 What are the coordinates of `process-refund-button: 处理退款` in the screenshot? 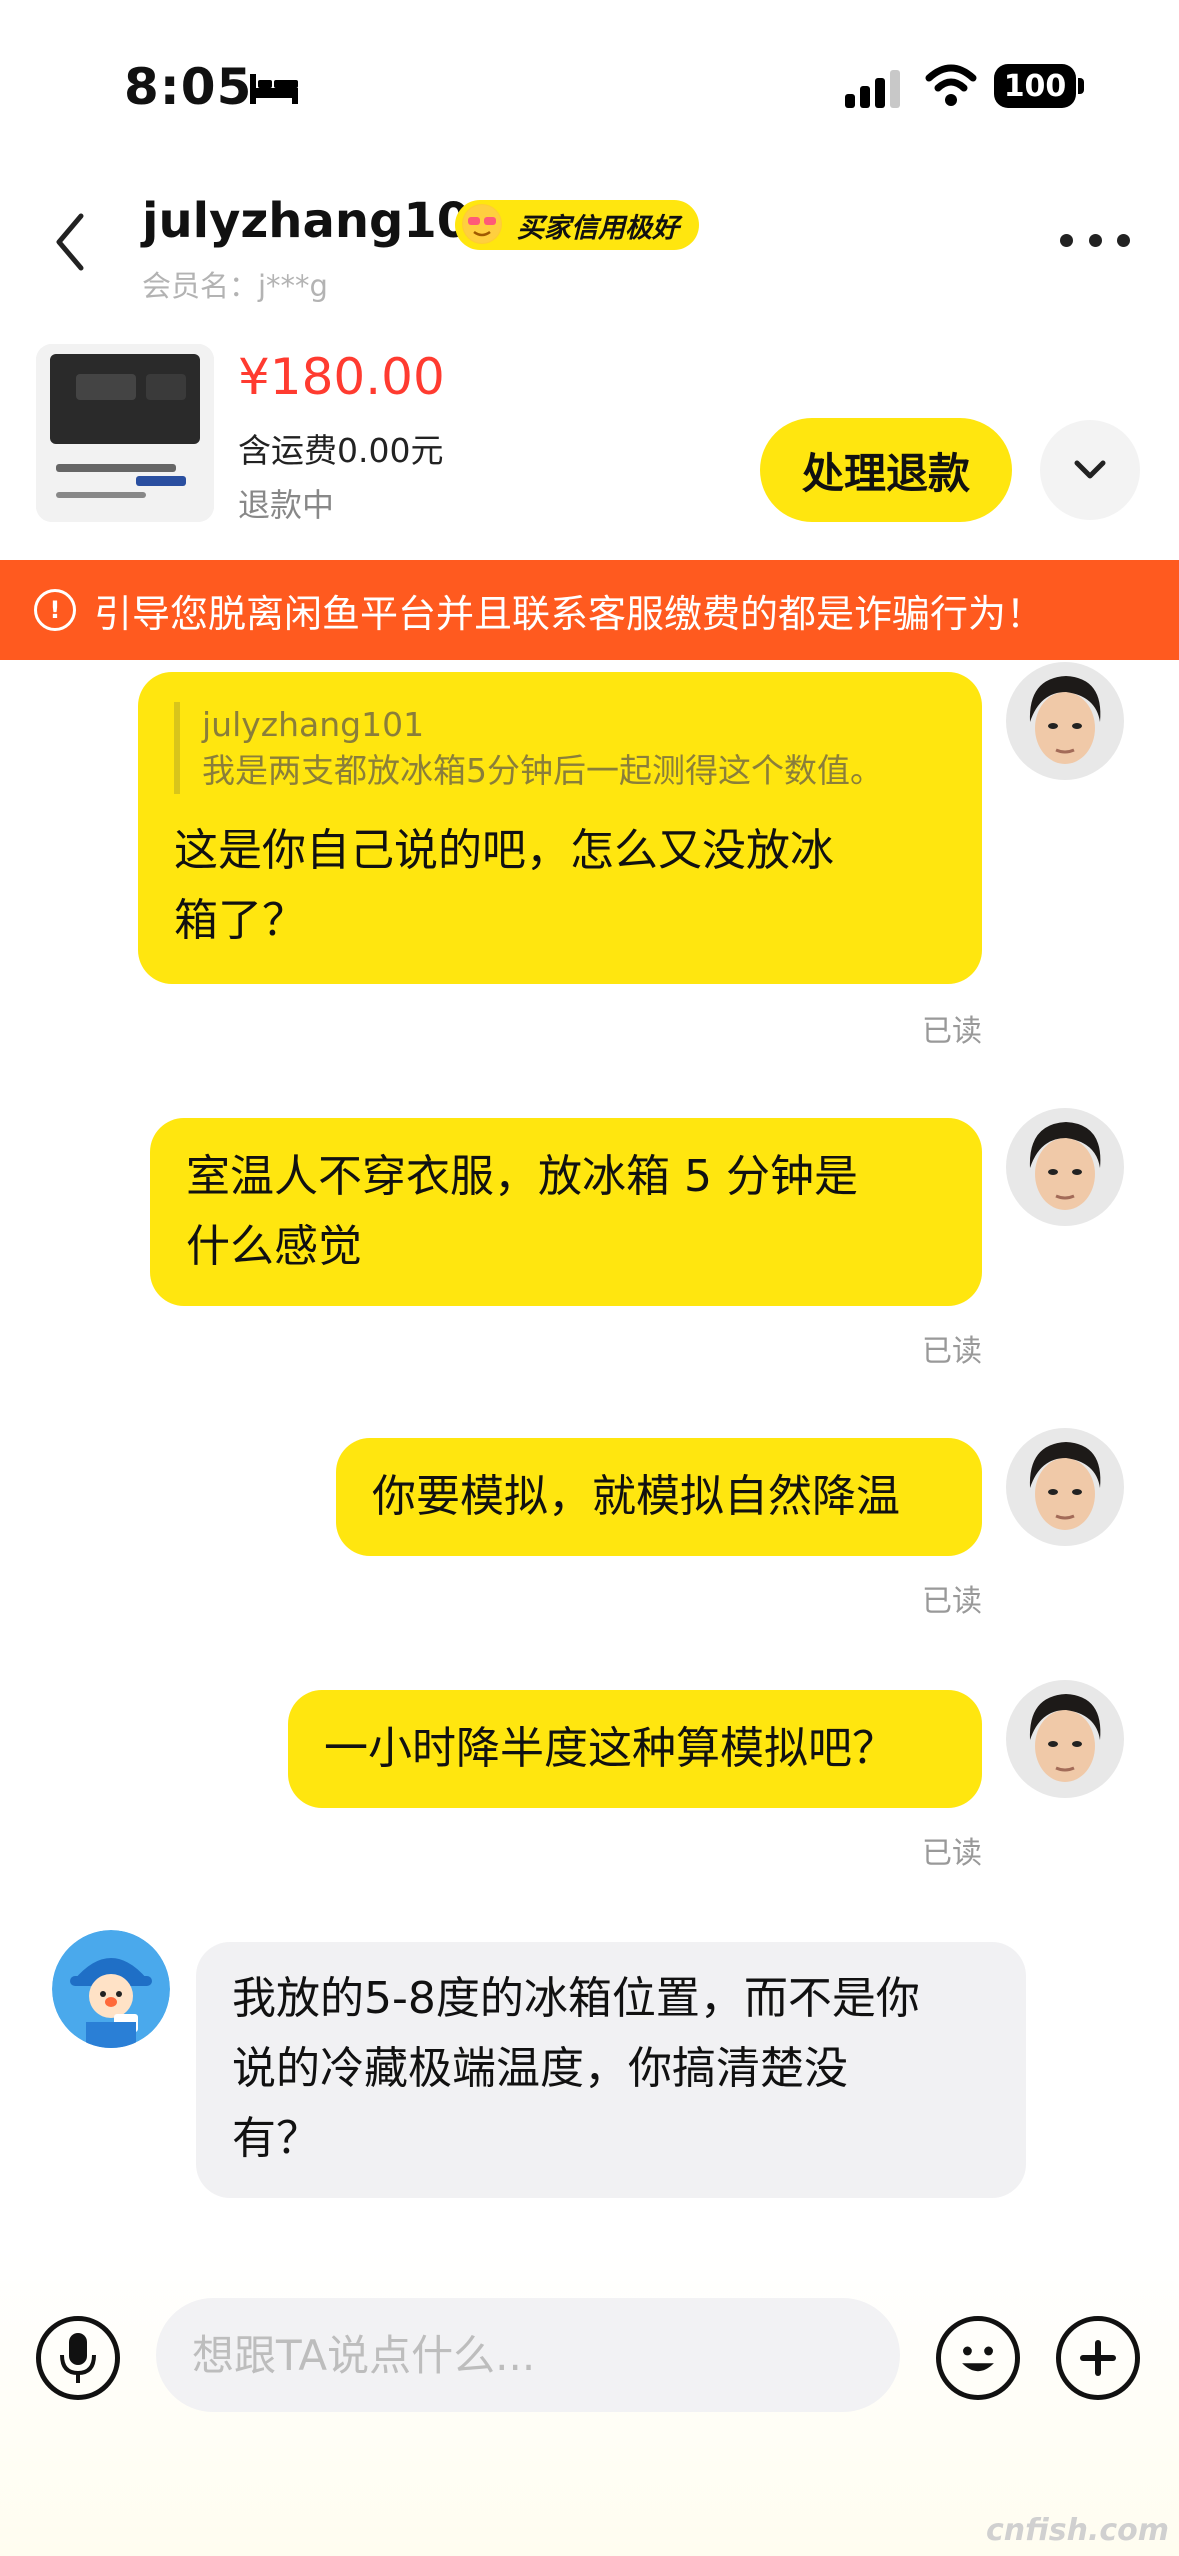 It's located at (886, 470).